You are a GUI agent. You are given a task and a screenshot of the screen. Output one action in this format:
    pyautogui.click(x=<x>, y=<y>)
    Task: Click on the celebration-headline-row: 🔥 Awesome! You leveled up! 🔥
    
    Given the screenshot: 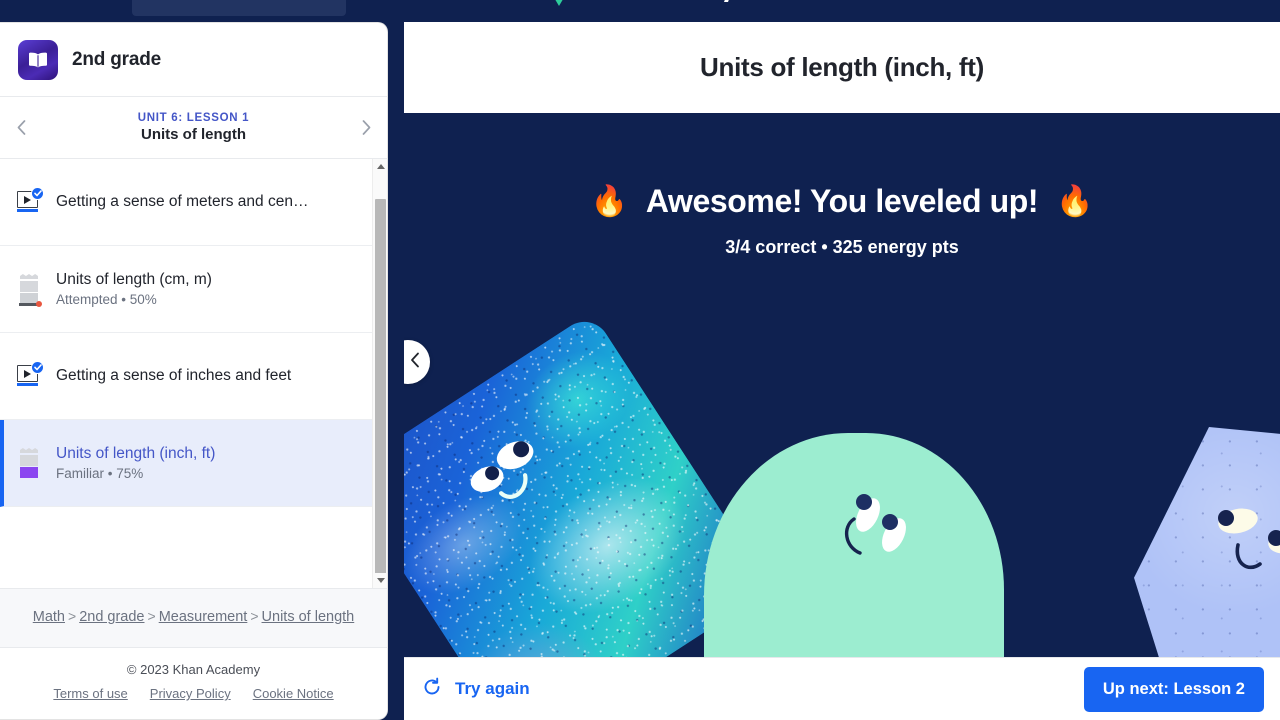 What is the action you would take?
    pyautogui.click(x=842, y=201)
    